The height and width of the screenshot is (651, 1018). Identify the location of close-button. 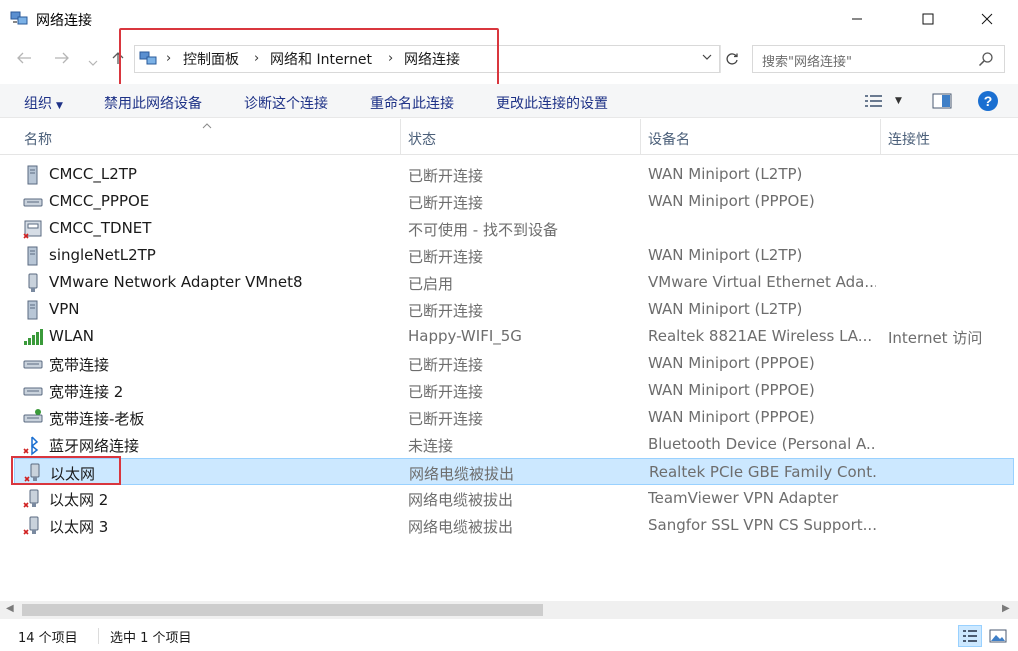
(987, 19).